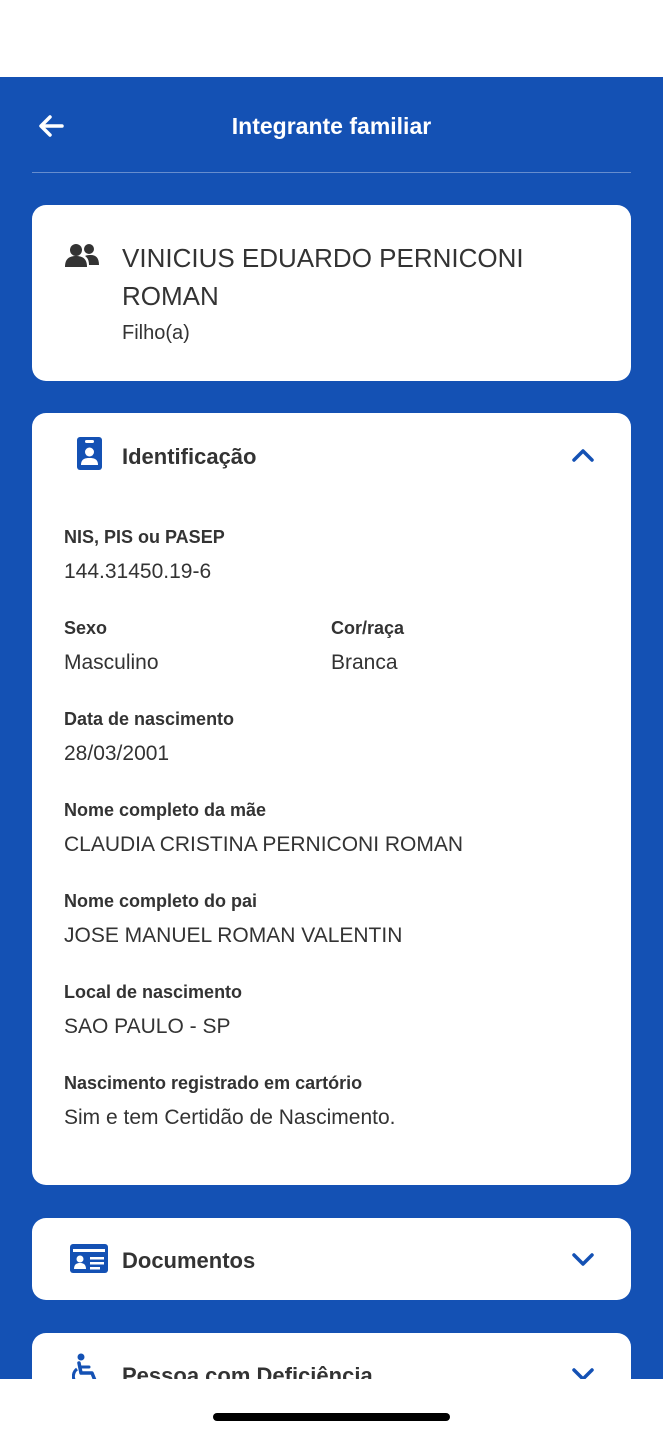 Image resolution: width=663 pixels, height=1434 pixels. What do you see at coordinates (153, 1010) in the screenshot?
I see `birth-place-field: Local de nascimento SAO PAULO - SP` at bounding box center [153, 1010].